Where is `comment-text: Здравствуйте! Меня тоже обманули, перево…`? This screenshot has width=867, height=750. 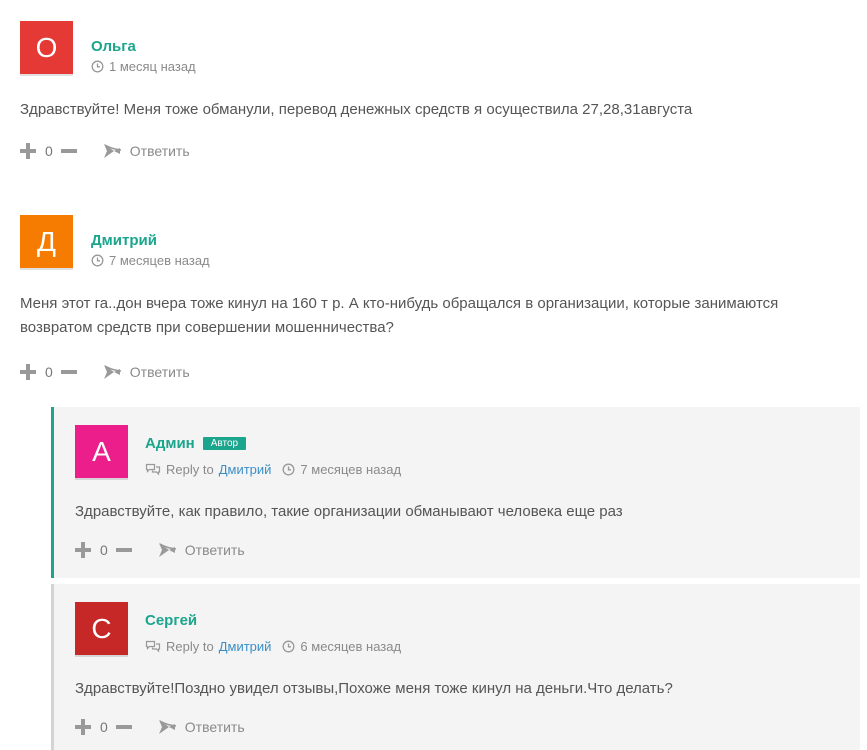
comment-text: Здравствуйте! Меня тоже обманули, перево… is located at coordinates (356, 109).